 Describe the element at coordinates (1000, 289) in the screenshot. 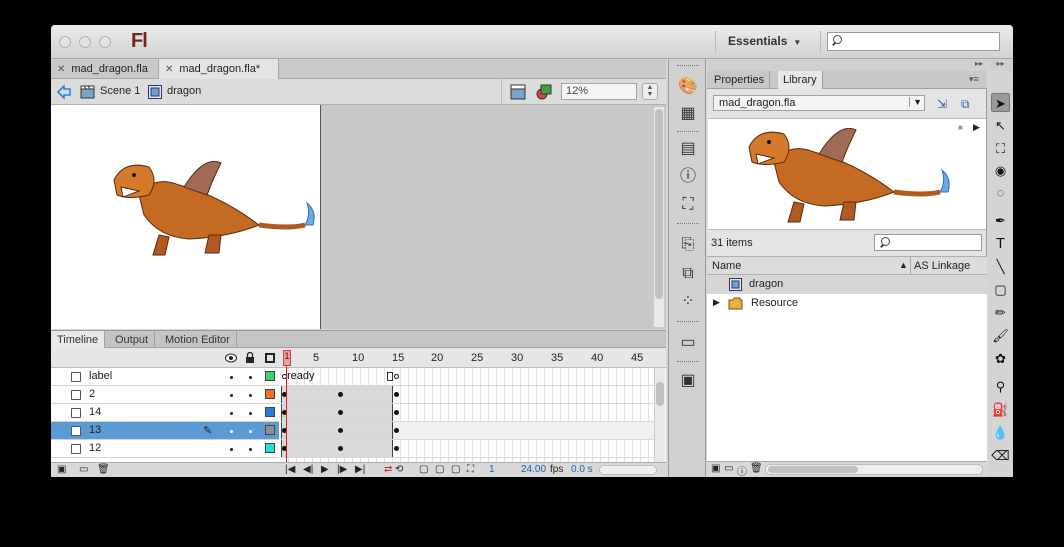

I see `rectangle-tool-icon: ▢` at that location.